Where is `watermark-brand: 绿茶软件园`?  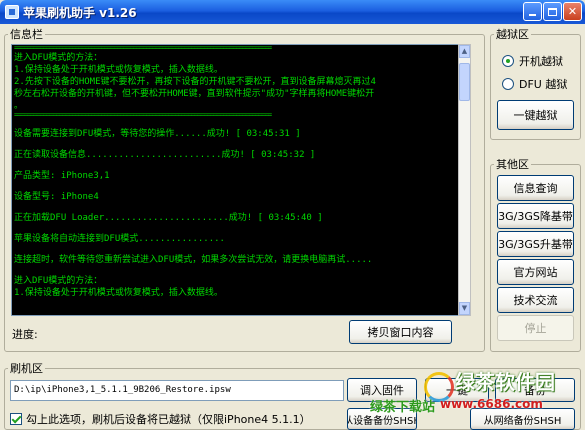 watermark-brand: 绿茶软件园 is located at coordinates (505, 382).